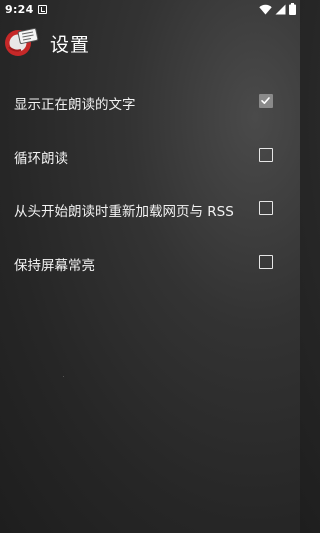 This screenshot has height=533, width=320. I want to click on setting-show-reading-text: 显示正在朗读的文字, so click(150, 102).